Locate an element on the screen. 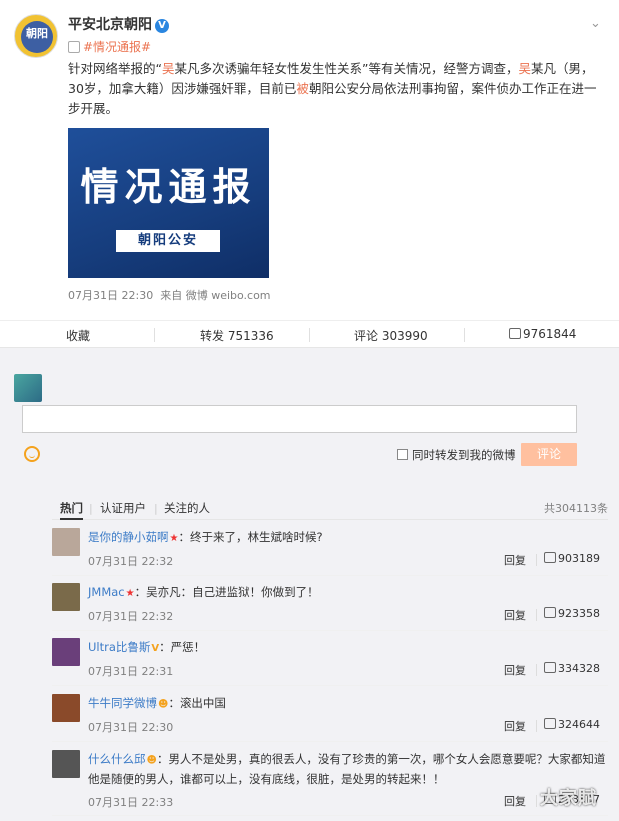 This screenshot has height=821, width=619. comment-like-button: 334328 is located at coordinates (572, 668).